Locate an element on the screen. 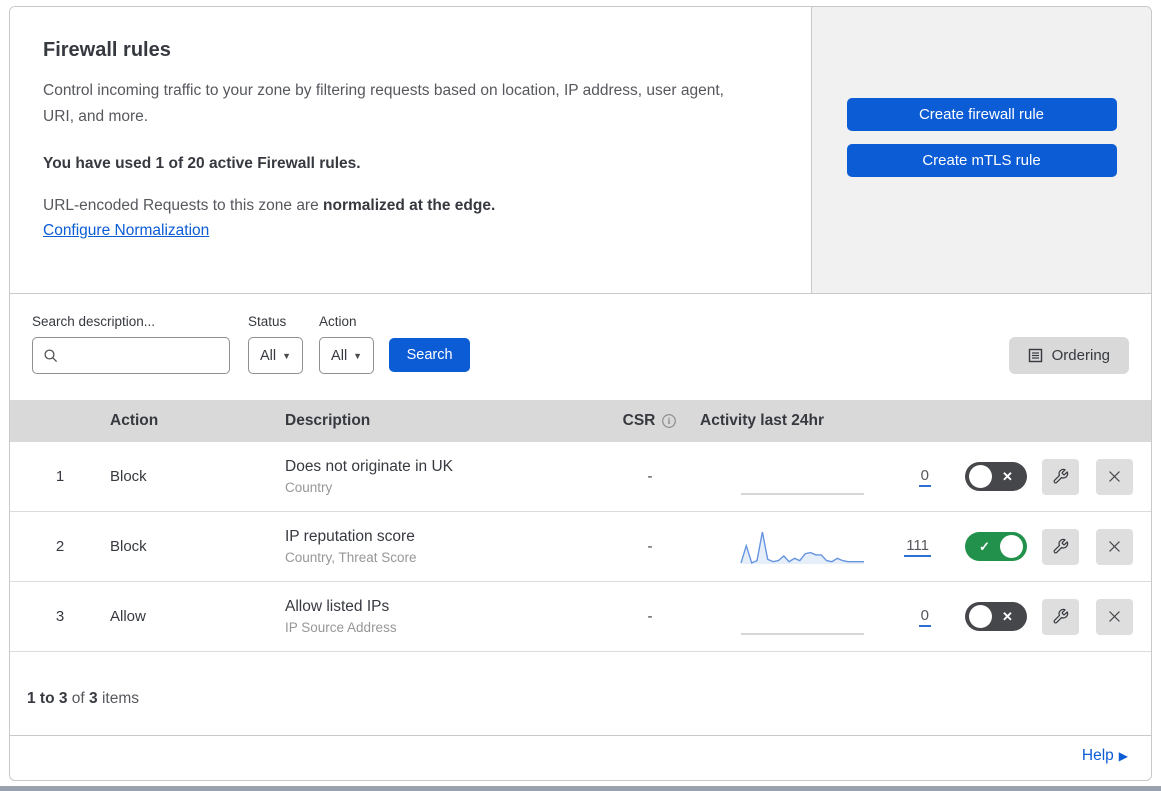  rule-description: Allow listed IPs is located at coordinates (337, 606).